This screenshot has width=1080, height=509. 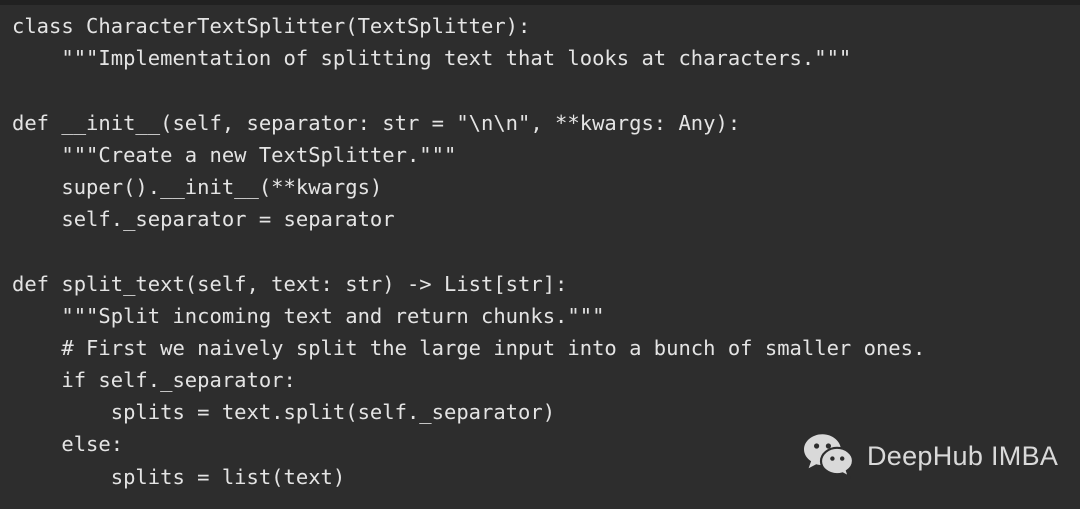 I want to click on watermark-label: DeepHub IMBA, so click(x=963, y=455).